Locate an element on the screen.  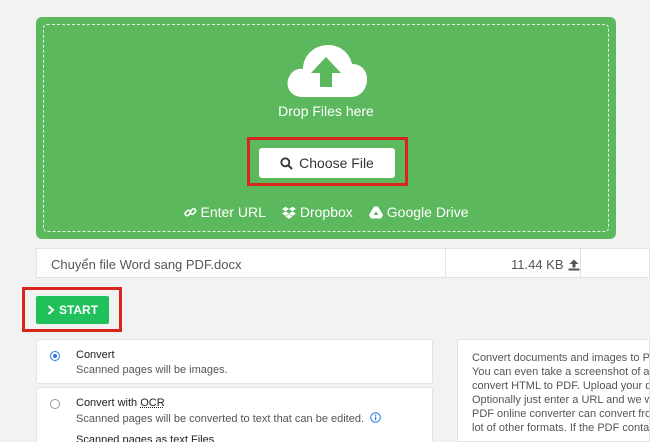
option-title: Convert is located at coordinates (95, 355).